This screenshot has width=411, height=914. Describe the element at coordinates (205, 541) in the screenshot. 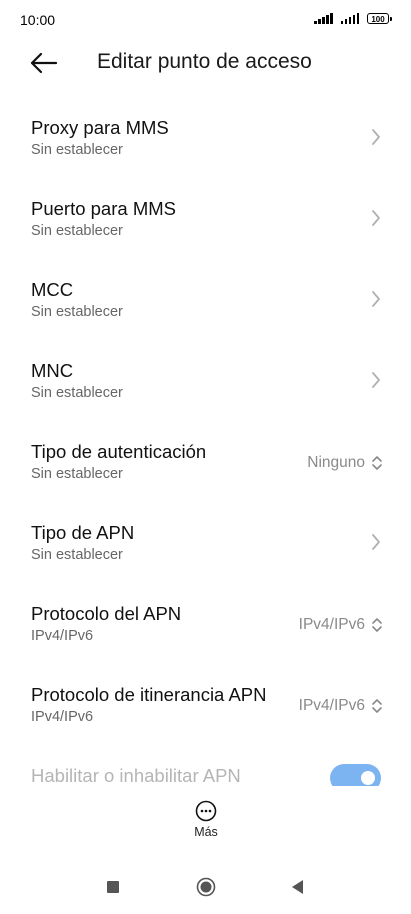

I see `row-tipo-apn: Tipo de APN Sin establecer` at that location.